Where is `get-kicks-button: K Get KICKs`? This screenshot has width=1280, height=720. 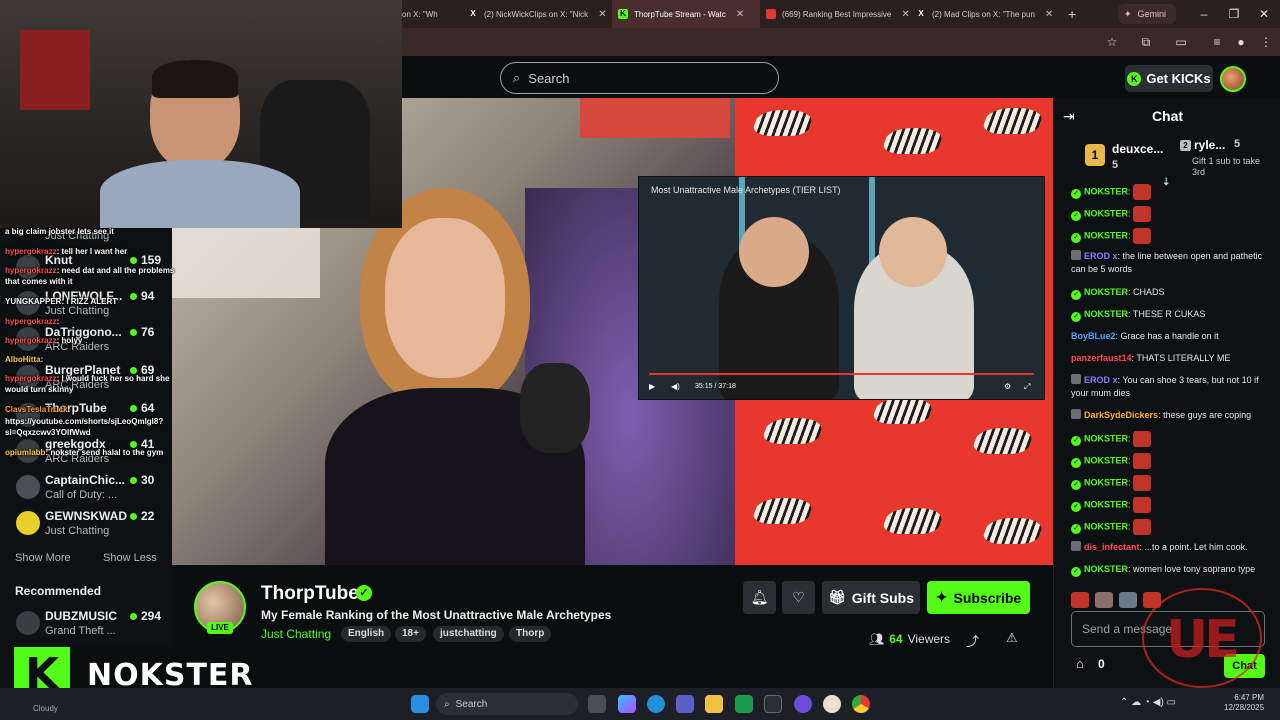
get-kicks-button: K Get KICKs is located at coordinates (1169, 78).